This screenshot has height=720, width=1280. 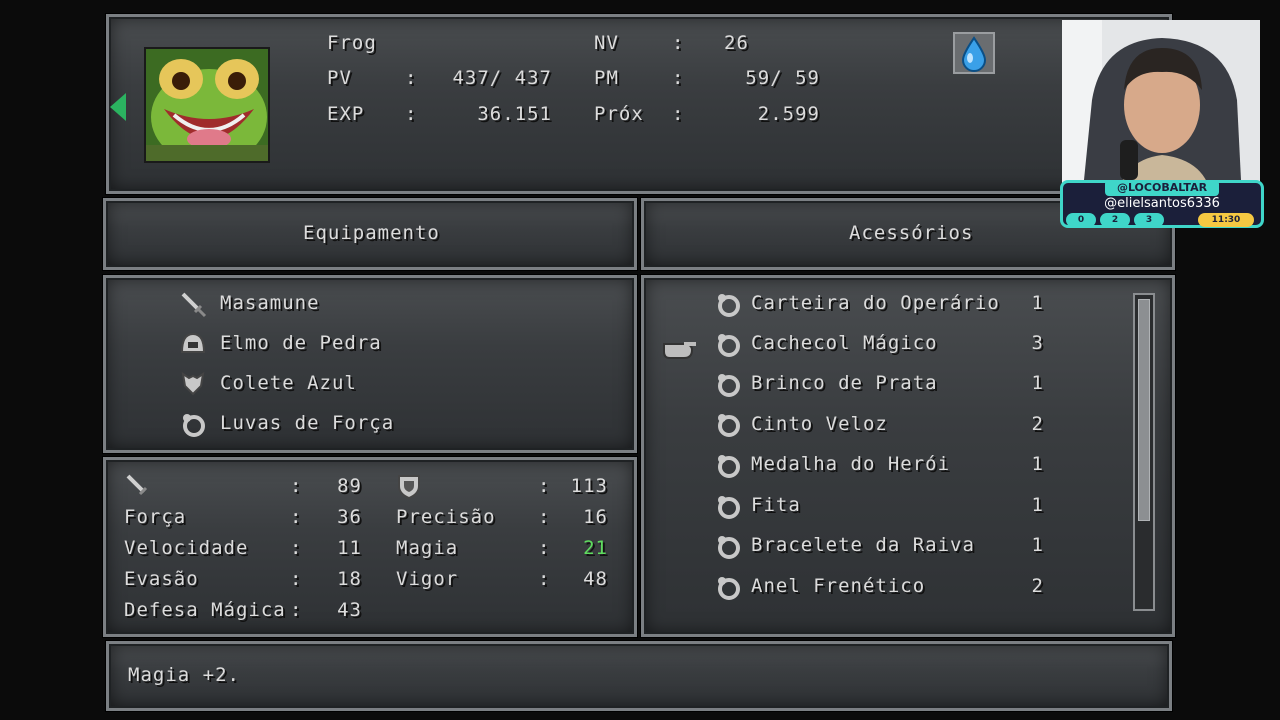 I want to click on equipment-weapon: Masamune, so click(x=270, y=303).